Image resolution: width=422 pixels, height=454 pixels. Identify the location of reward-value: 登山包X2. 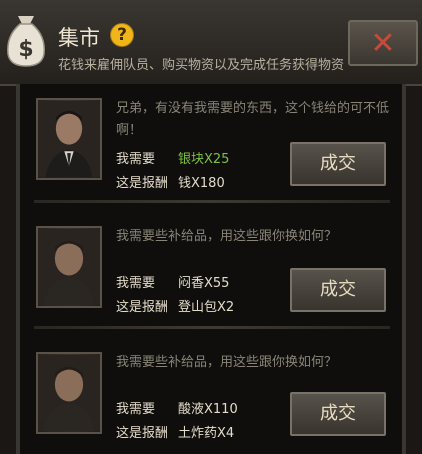
(206, 307).